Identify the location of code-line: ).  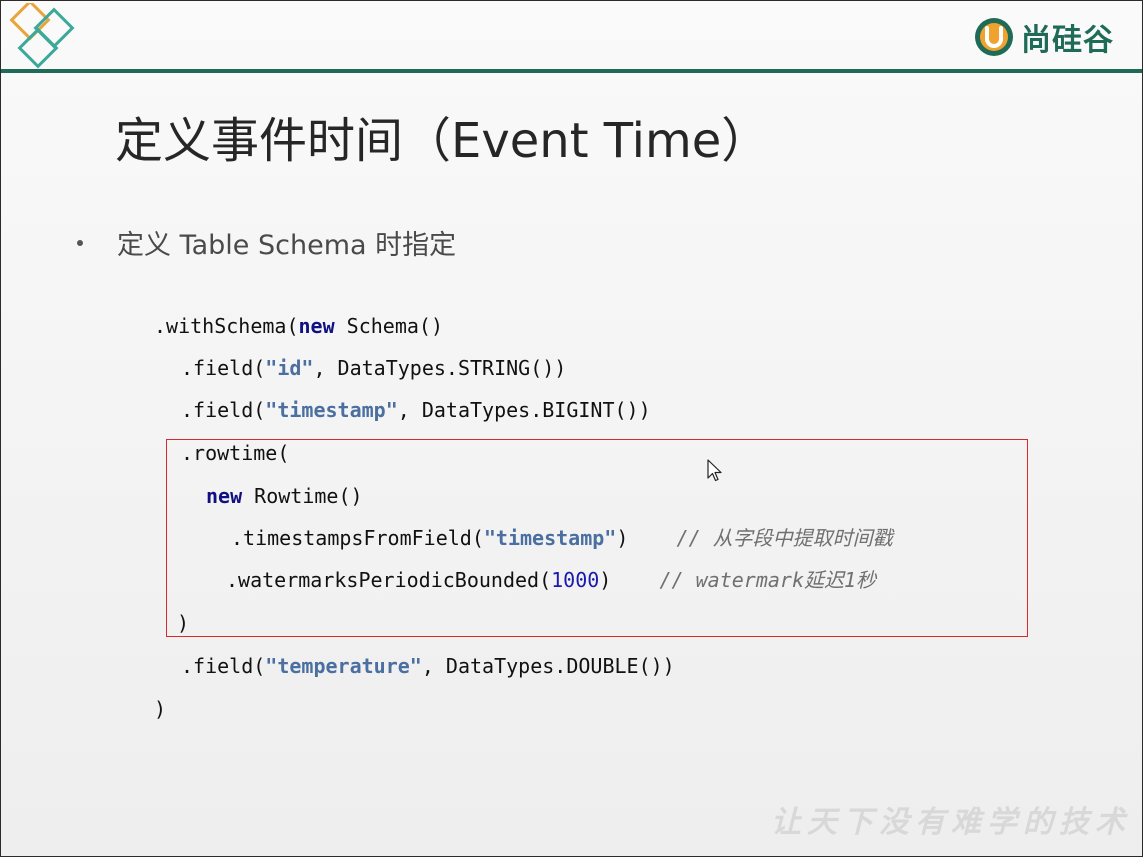
(160, 709).